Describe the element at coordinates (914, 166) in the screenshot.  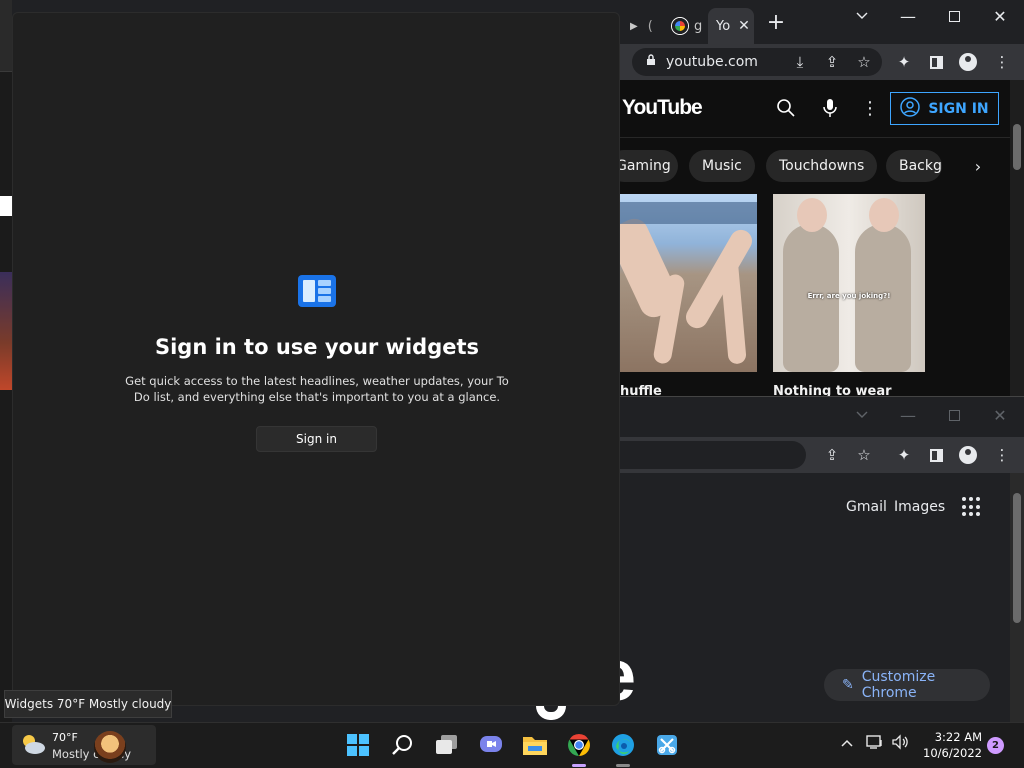
I see `chip-background: Backg` at that location.